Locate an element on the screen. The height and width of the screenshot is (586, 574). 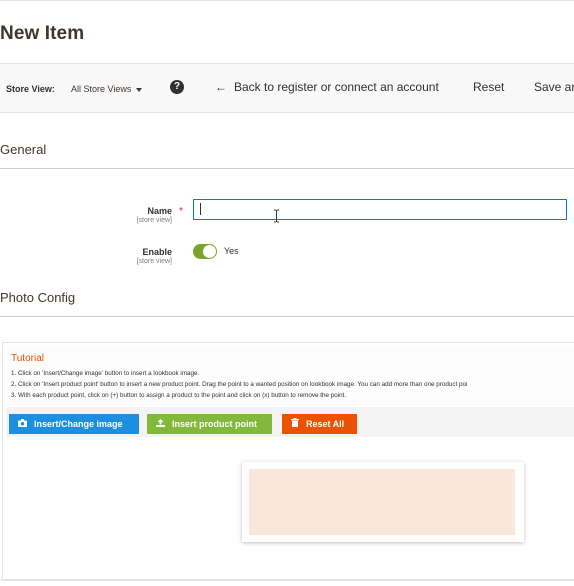
insert-change-image-label: Insert/Change image is located at coordinates (78, 424).